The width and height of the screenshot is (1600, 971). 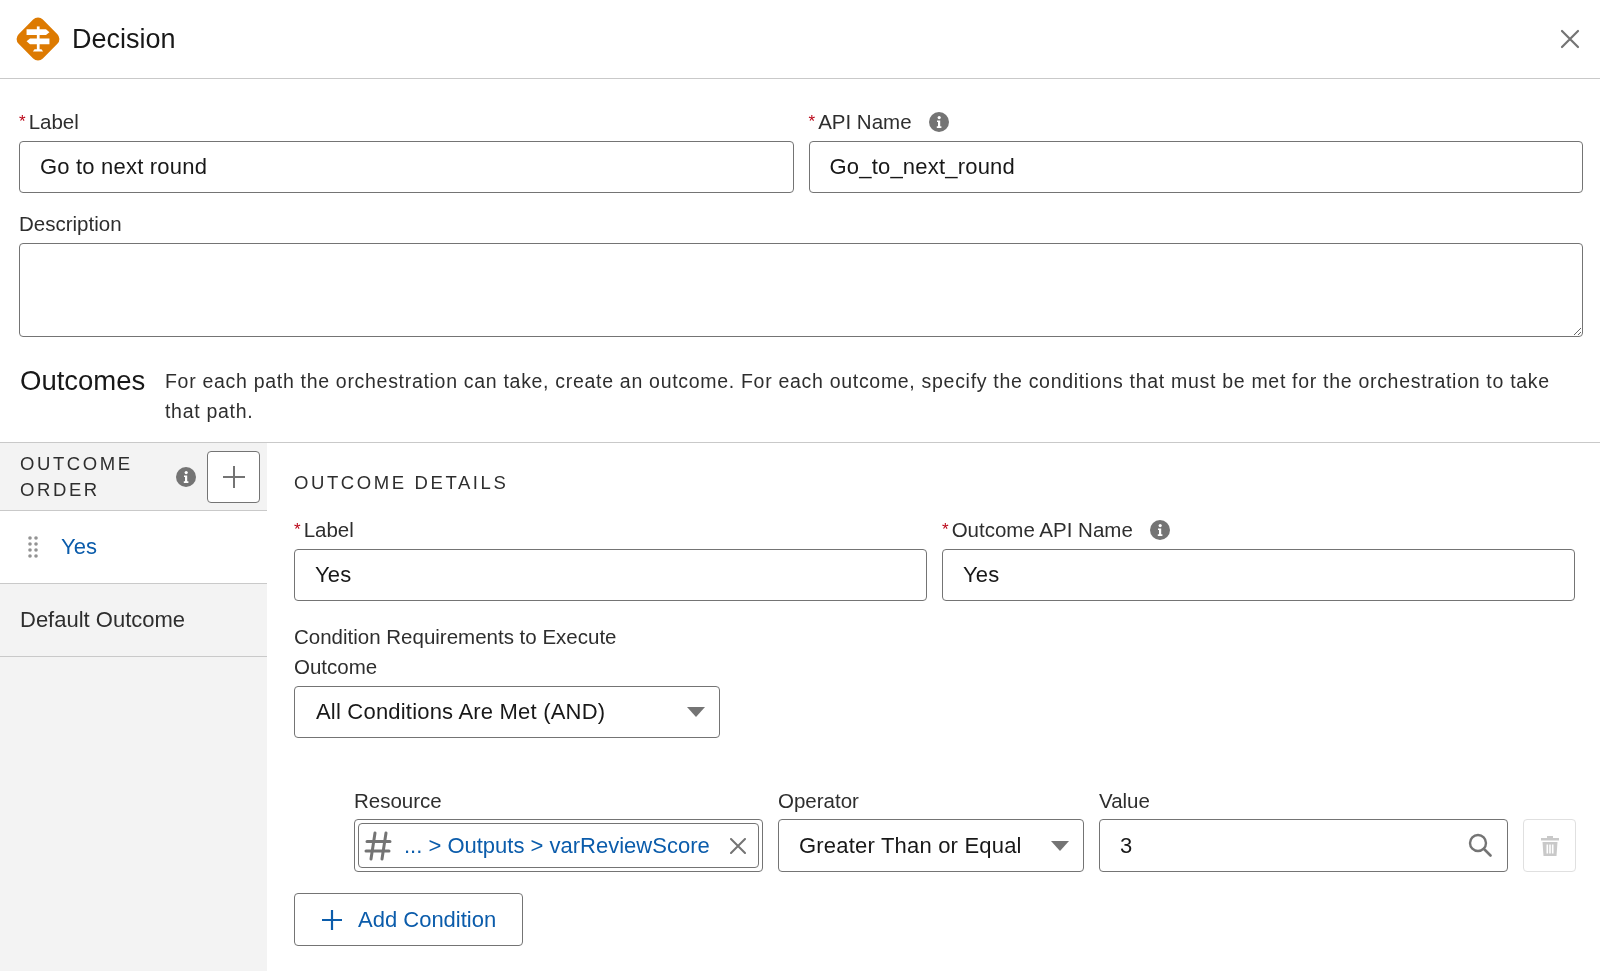 I want to click on trash-icon, so click(x=1549, y=845).